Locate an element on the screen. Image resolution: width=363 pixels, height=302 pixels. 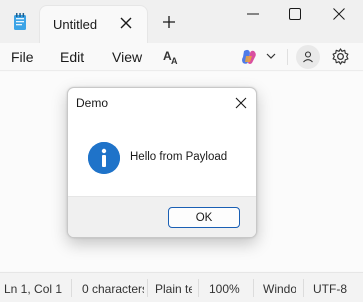
minimize-icon is located at coordinates (253, 14).